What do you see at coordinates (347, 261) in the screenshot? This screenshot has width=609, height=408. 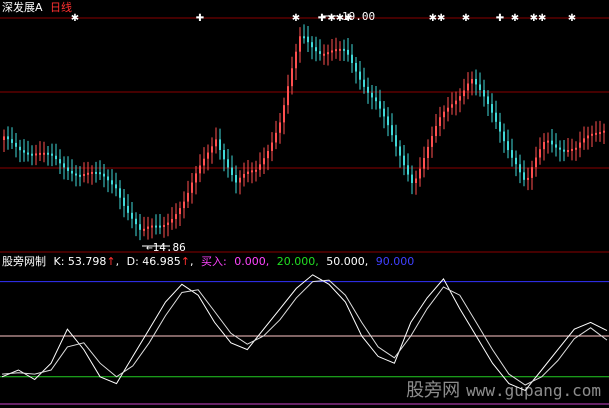 I see `level-50-label: 50.000,` at bounding box center [347, 261].